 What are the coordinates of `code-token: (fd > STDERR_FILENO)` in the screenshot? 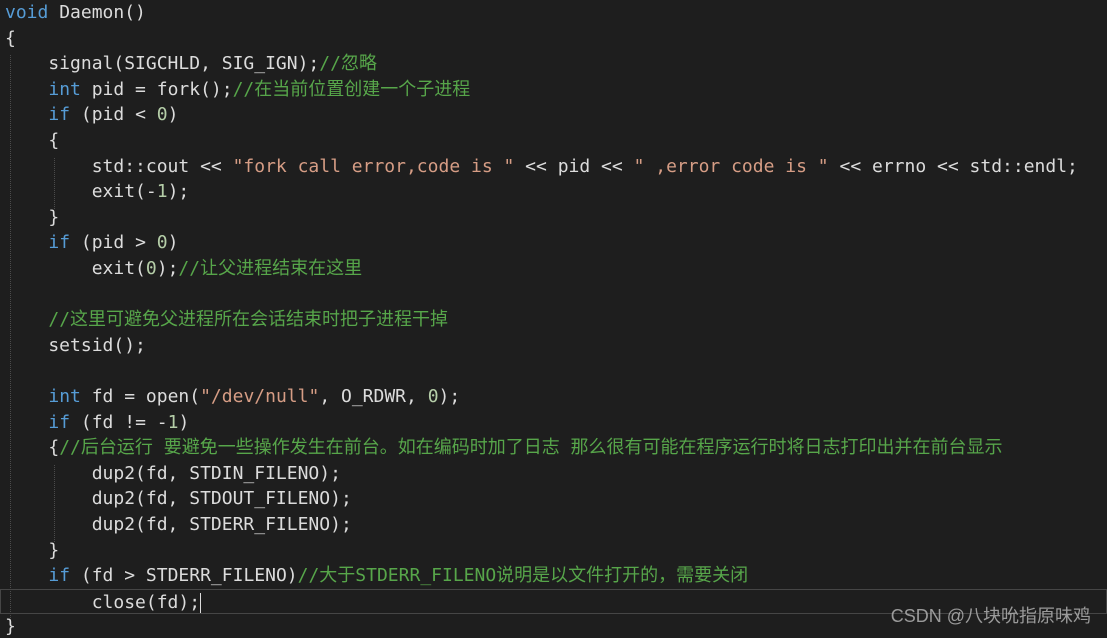 It's located at (184, 576).